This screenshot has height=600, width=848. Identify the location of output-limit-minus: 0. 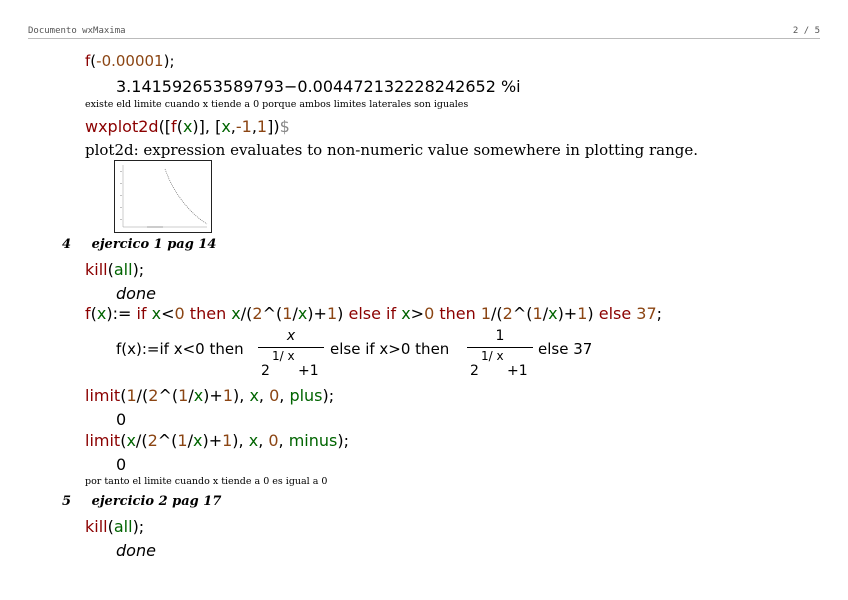
(121, 464).